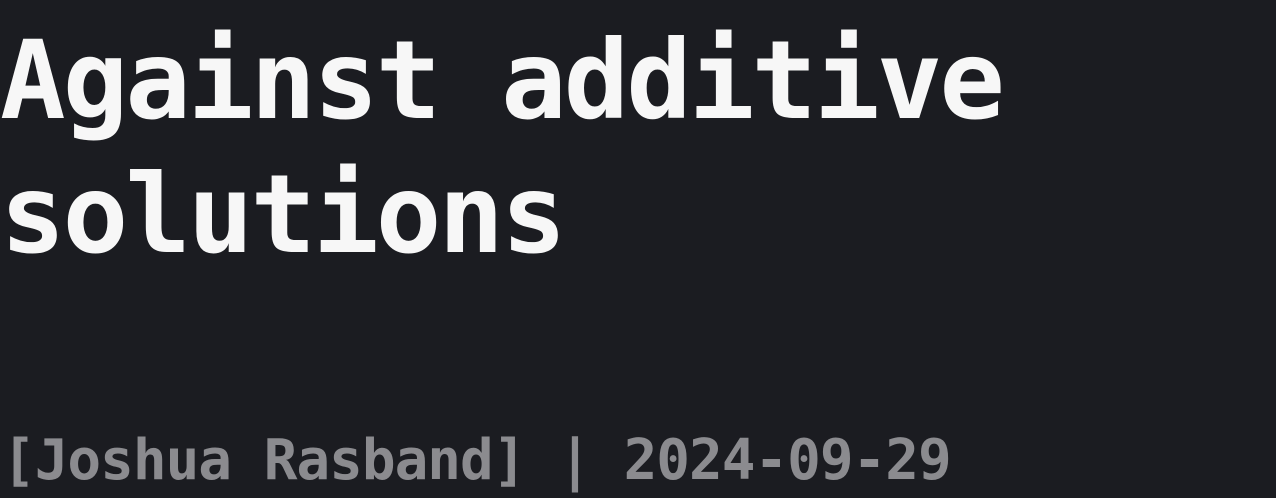  Describe the element at coordinates (283, 214) in the screenshot. I see `post-title-line-2: solutions` at that location.